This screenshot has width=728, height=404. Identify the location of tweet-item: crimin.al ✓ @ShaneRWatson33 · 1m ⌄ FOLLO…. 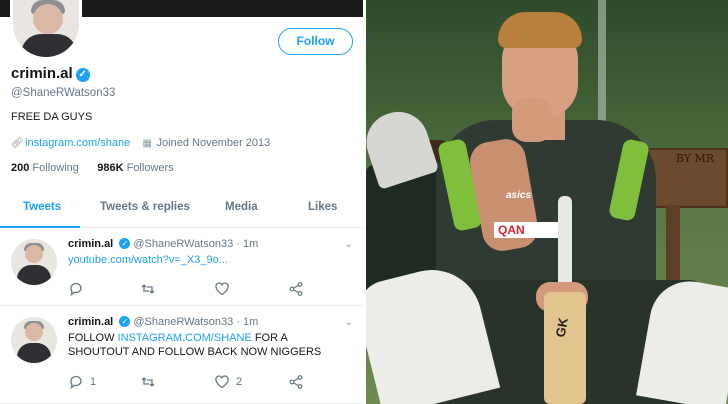
(181, 355).